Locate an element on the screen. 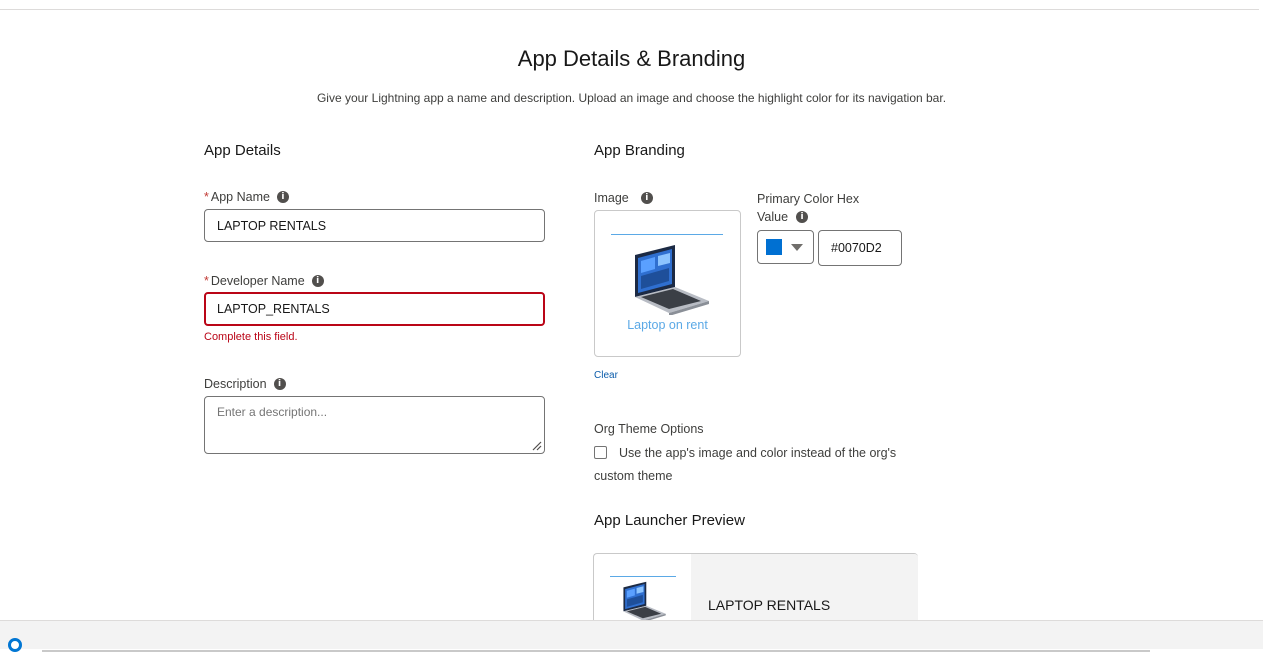 The image size is (1263, 652). app-name-label: * App Name i is located at coordinates (246, 197).